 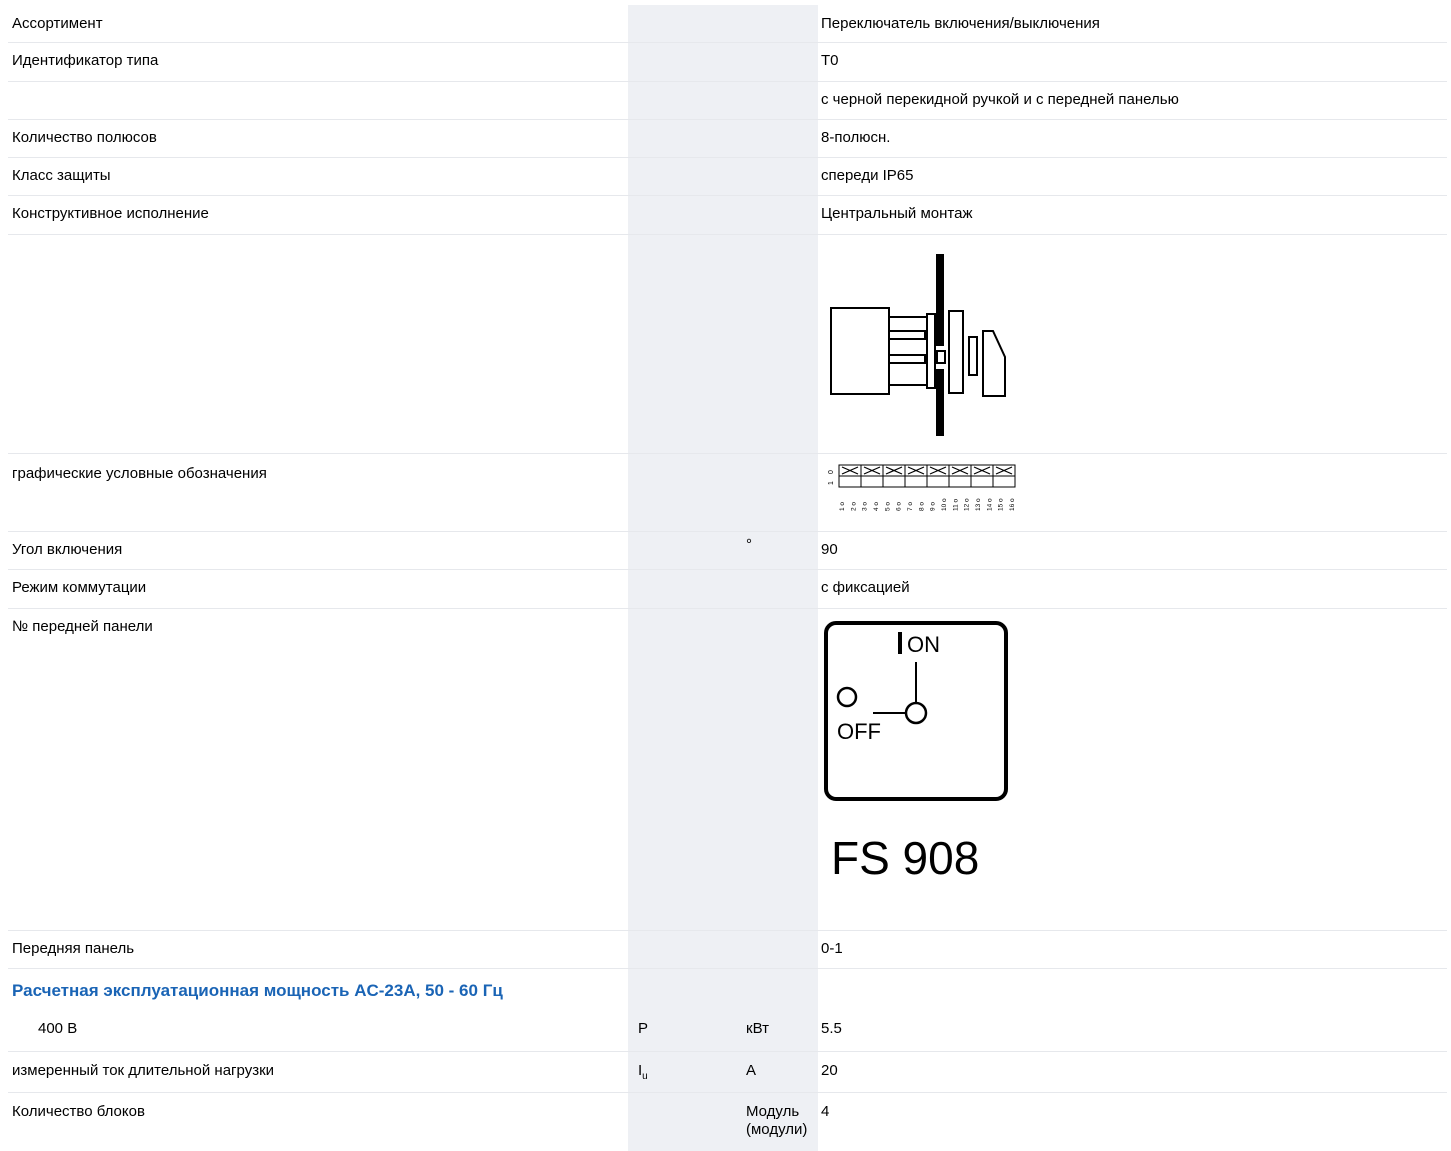 What do you see at coordinates (79, 587) in the screenshot?
I see `row-label: Режим коммутации` at bounding box center [79, 587].